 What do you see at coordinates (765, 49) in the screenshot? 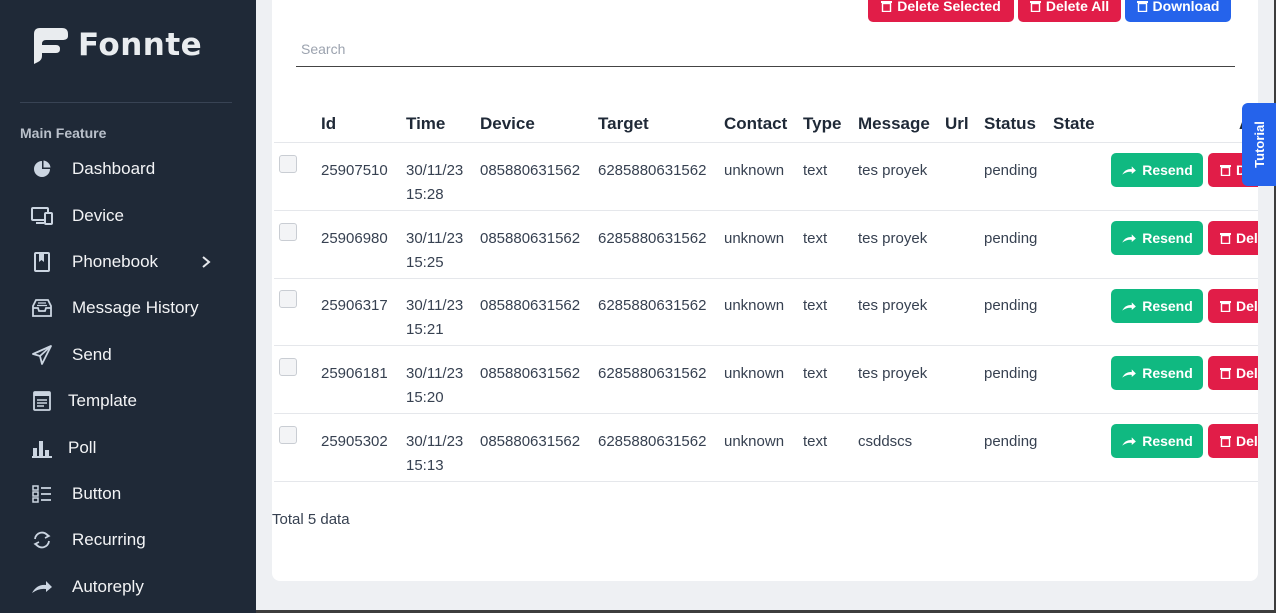
I see `search-input` at bounding box center [765, 49].